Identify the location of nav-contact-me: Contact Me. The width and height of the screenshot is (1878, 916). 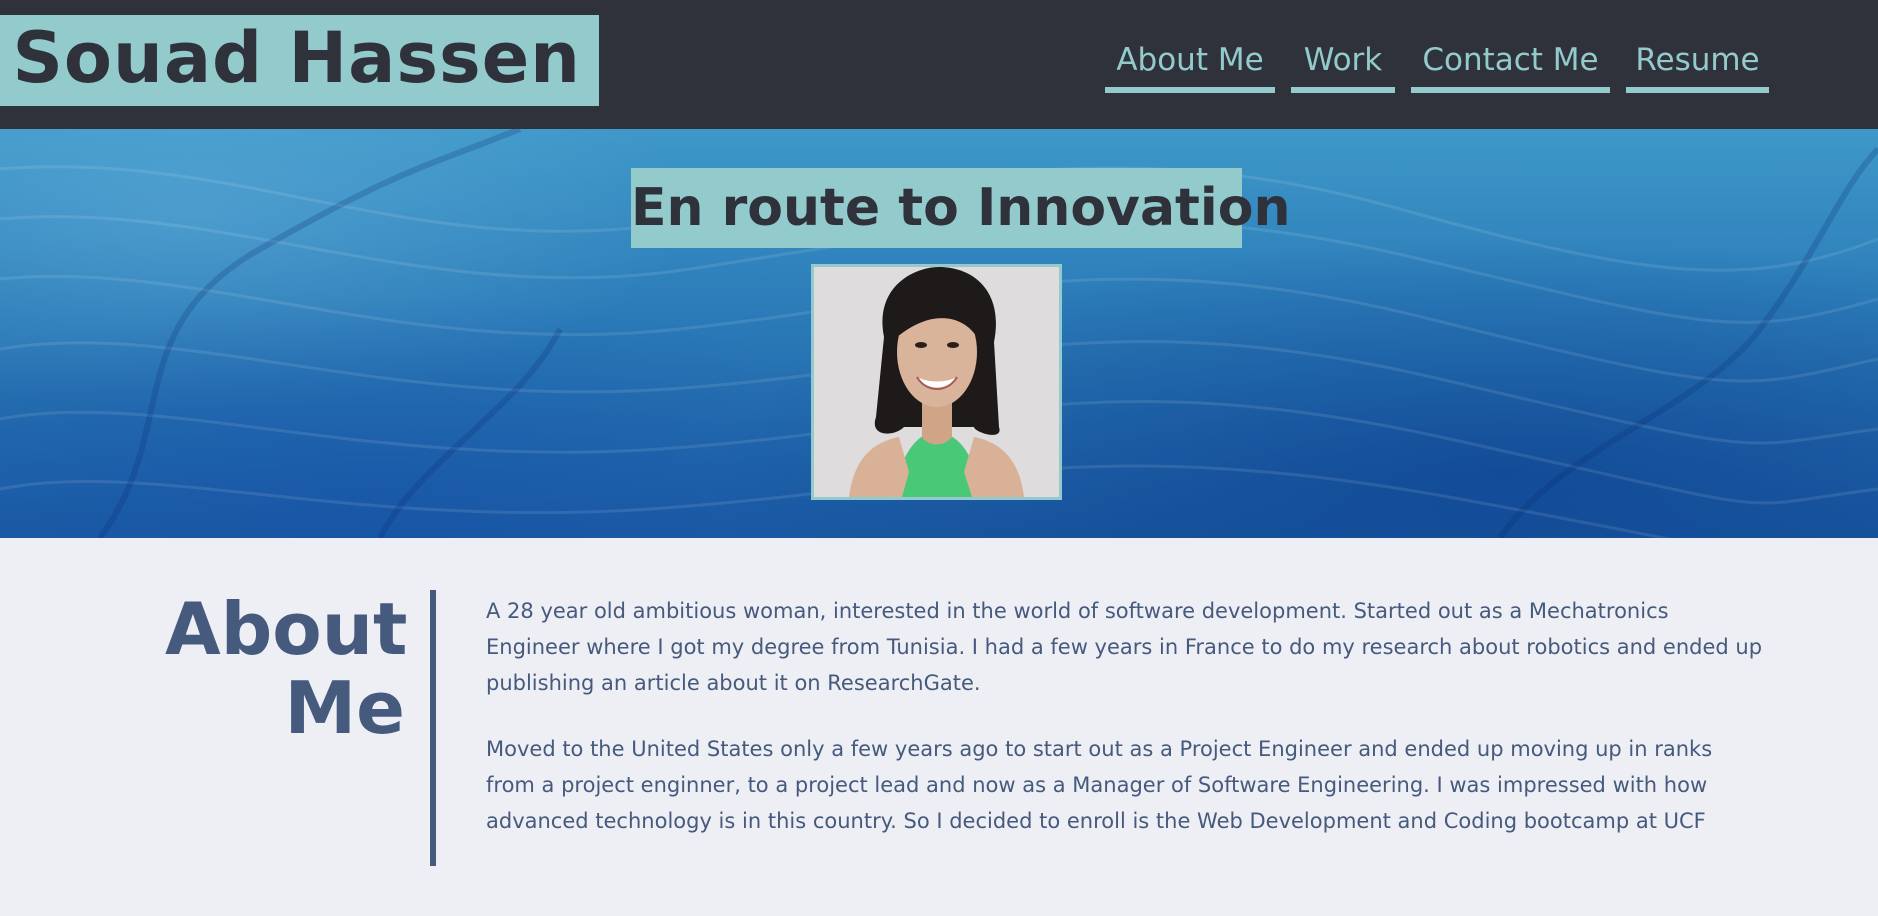
(1510, 64).